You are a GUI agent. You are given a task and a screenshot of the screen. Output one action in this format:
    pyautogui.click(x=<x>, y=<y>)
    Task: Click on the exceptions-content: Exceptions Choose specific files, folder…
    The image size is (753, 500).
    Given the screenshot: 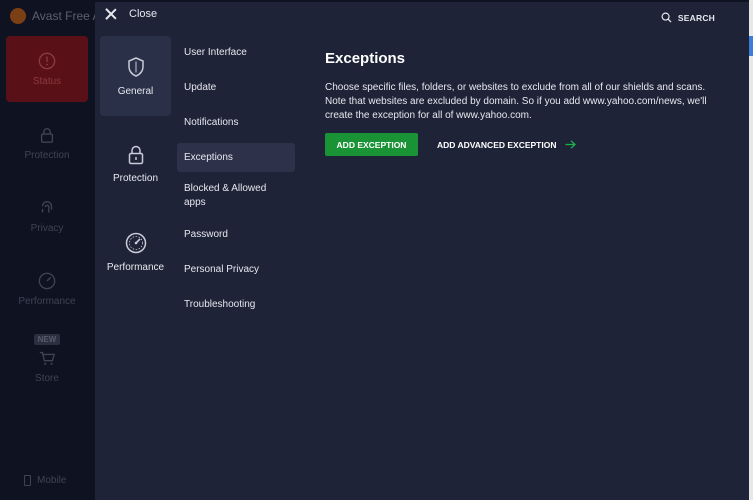 What is the action you would take?
    pyautogui.click(x=525, y=103)
    